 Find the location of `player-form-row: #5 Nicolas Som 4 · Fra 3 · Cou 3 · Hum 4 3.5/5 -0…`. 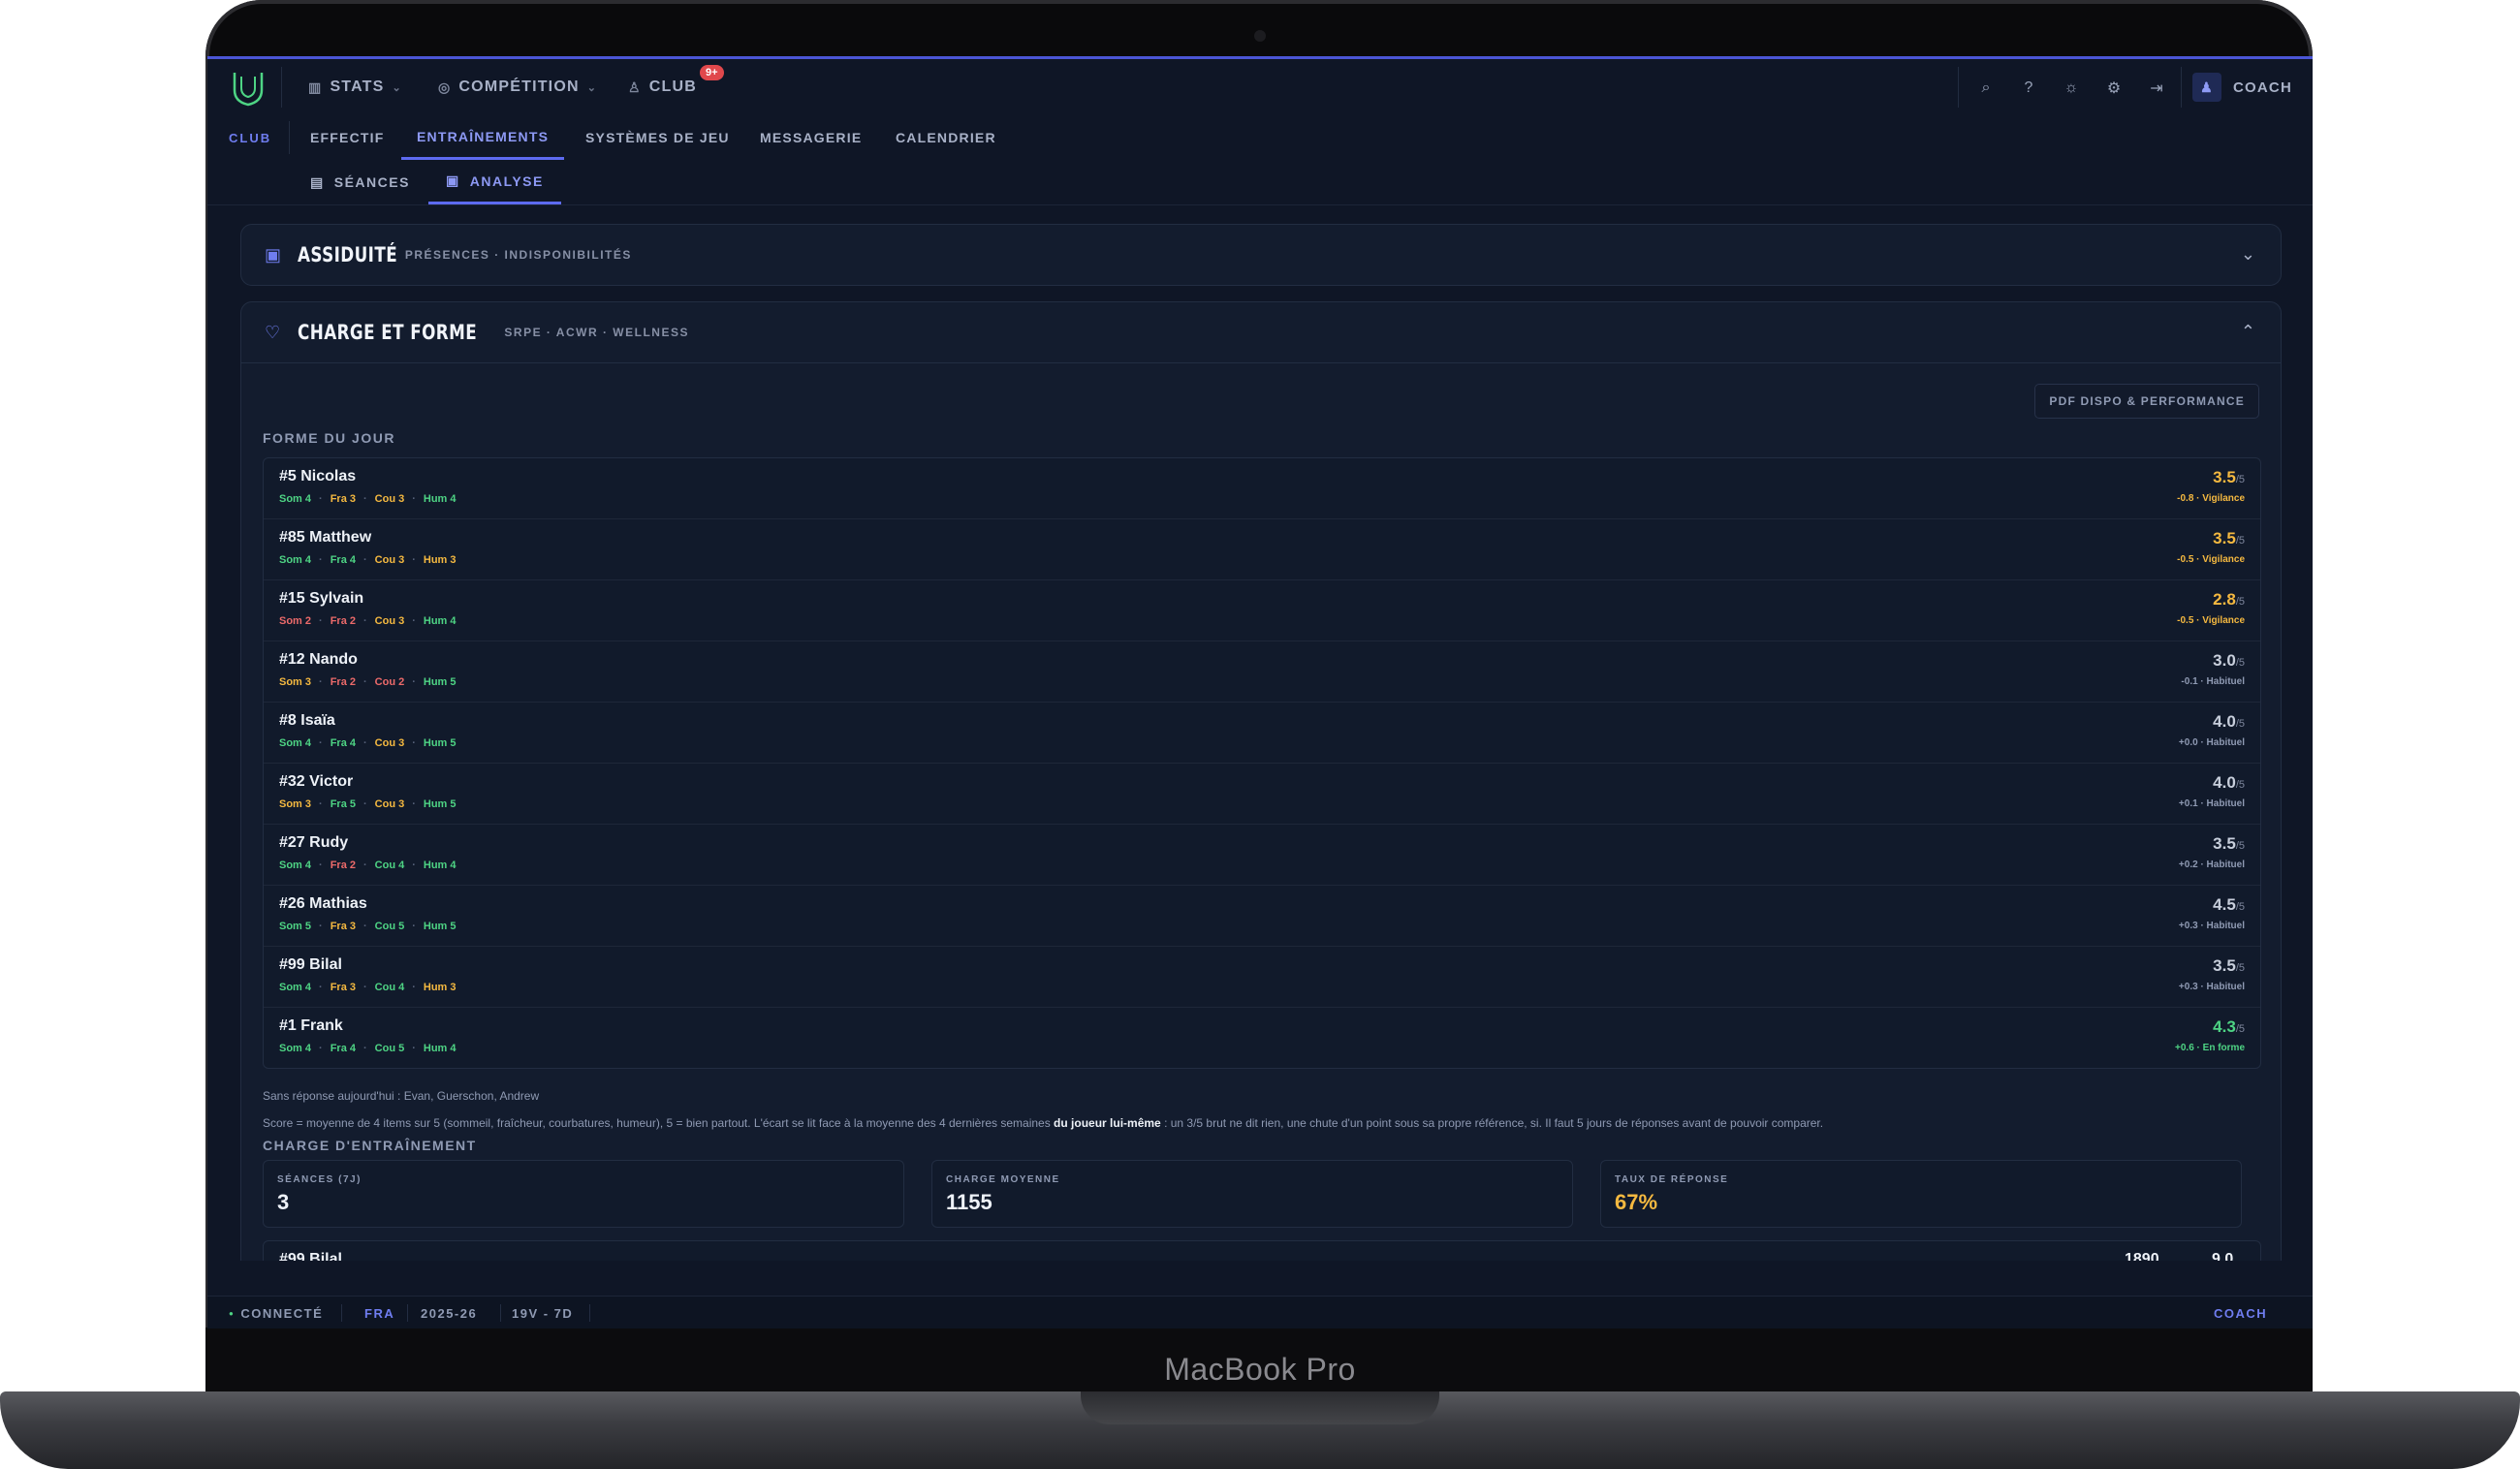

player-form-row: #5 Nicolas Som 4 · Fra 3 · Cou 3 · Hum 4 3.5/5 -0… is located at coordinates (1262, 488).